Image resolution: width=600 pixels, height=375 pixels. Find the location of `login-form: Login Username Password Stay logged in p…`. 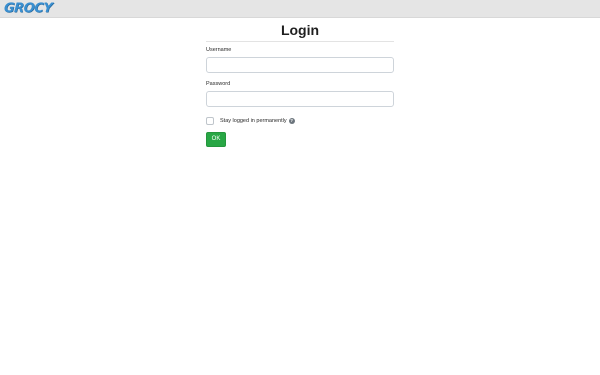

login-form: Login Username Password Stay logged in p… is located at coordinates (300, 83).